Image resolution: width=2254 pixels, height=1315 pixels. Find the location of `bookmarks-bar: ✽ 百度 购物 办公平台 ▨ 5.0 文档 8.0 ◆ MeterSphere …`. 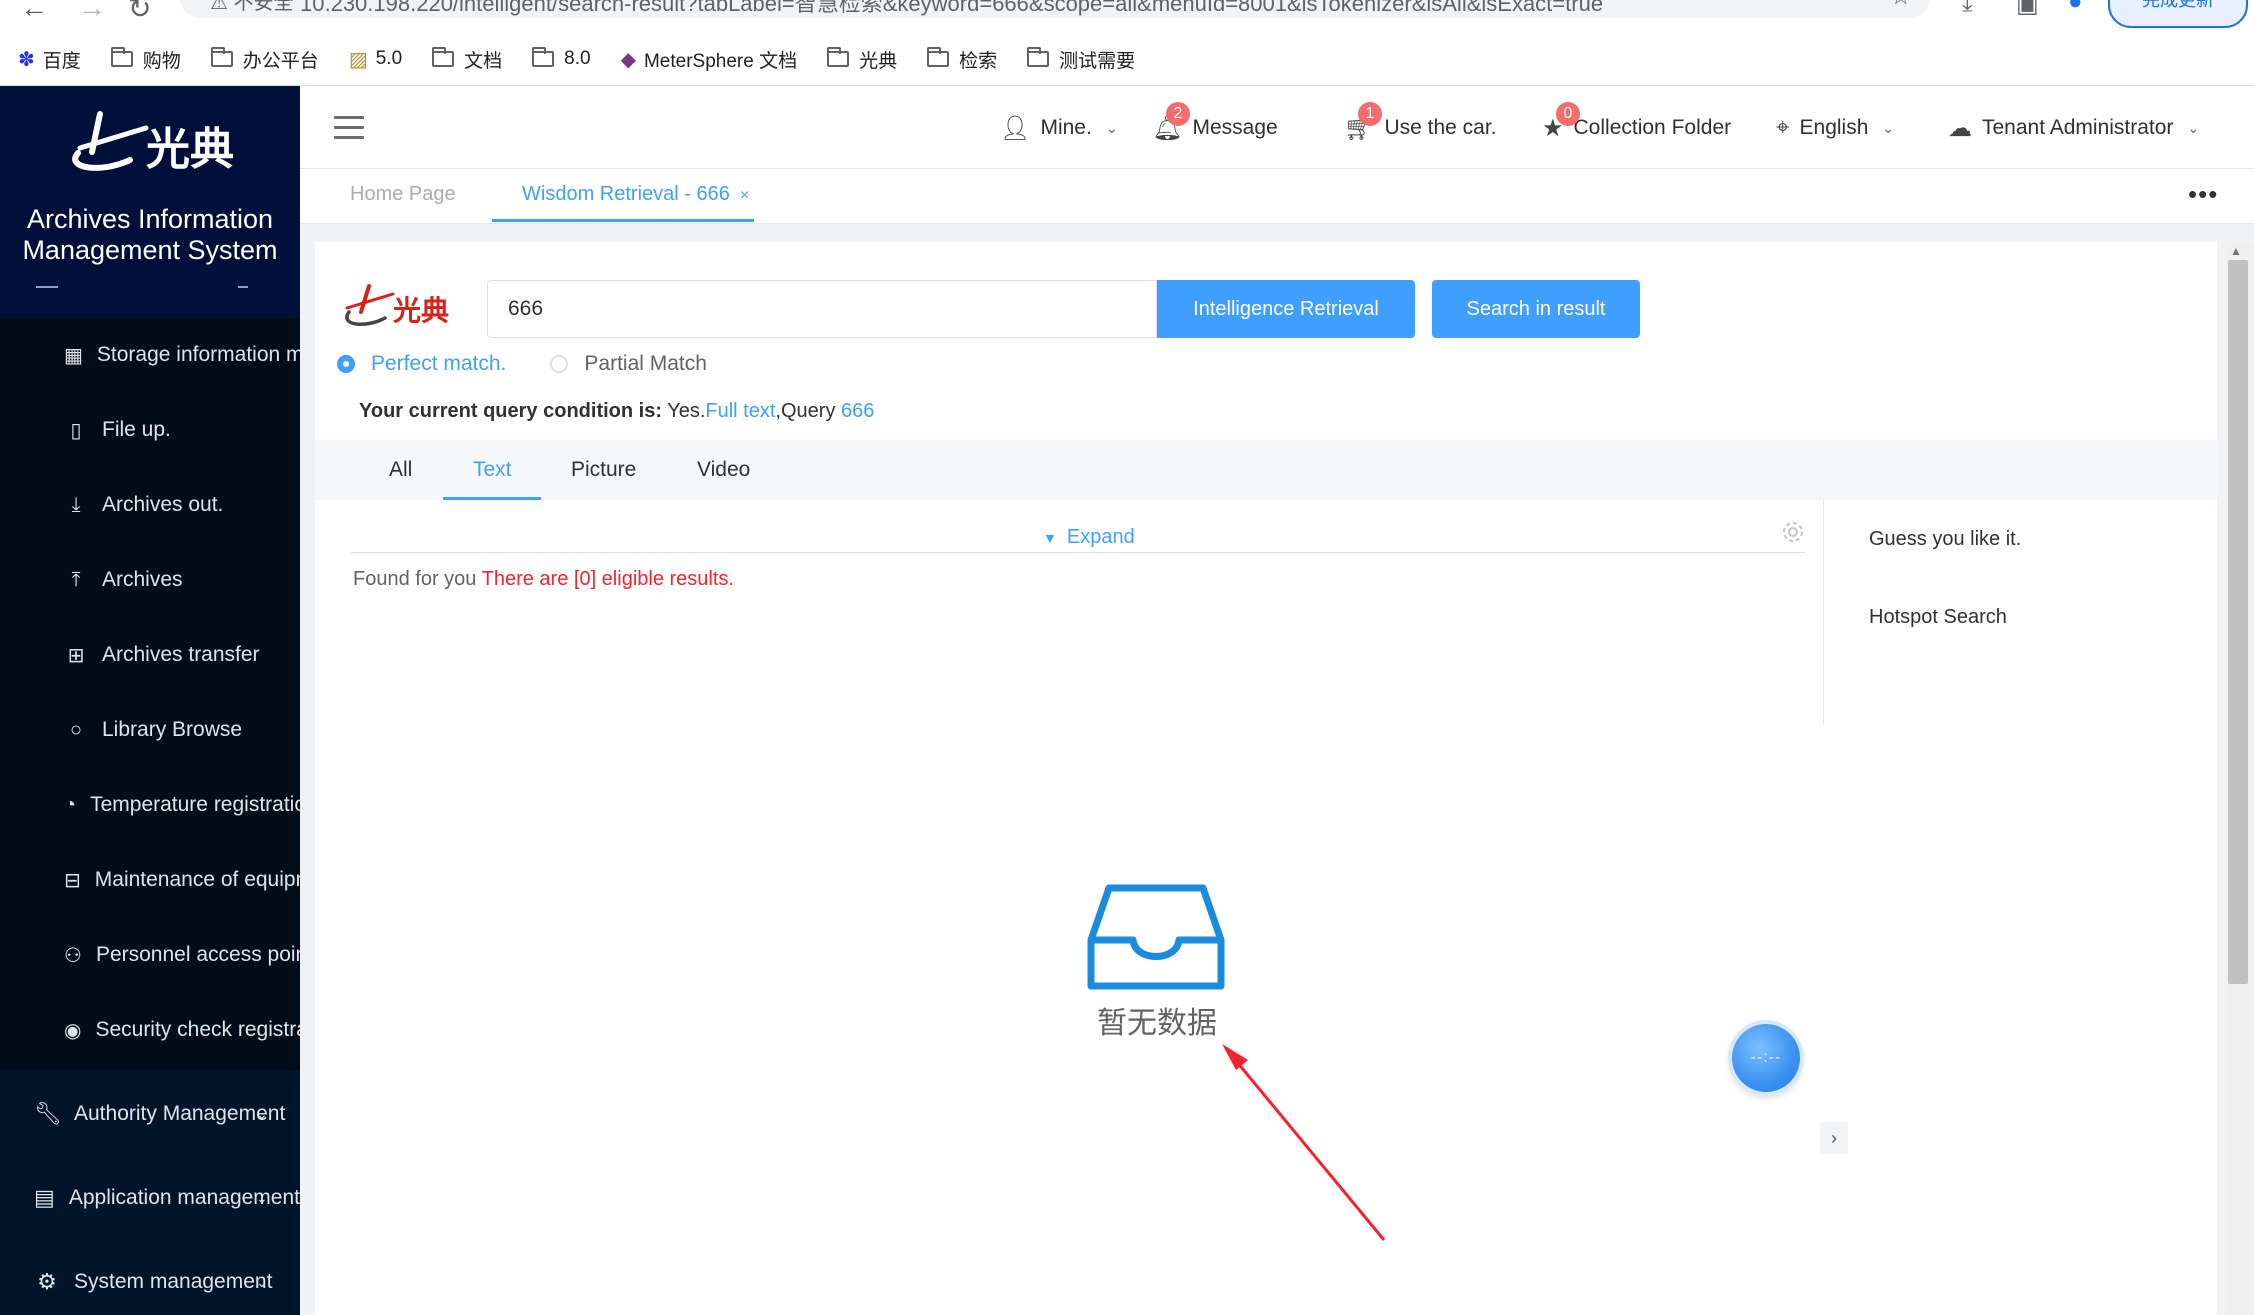

bookmarks-bar: ✽ 百度 购物 办公平台 ▨ 5.0 文档 8.0 ◆ MeterSphere … is located at coordinates (591, 59).